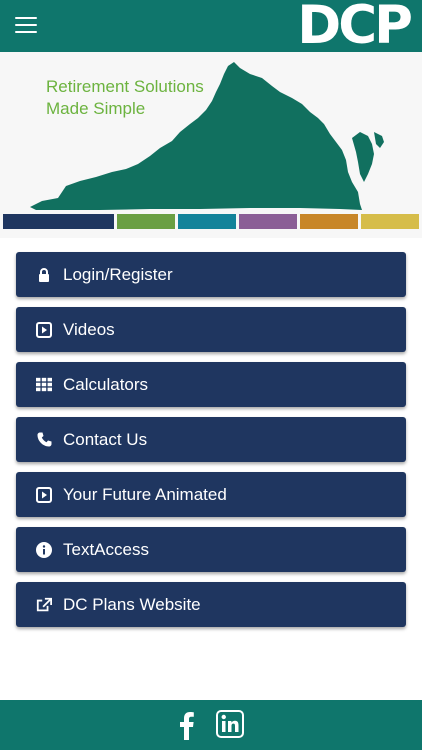 This screenshot has height=750, width=422. What do you see at coordinates (125, 98) in the screenshot?
I see `tagline: Retirement Solutions Made Simple` at bounding box center [125, 98].